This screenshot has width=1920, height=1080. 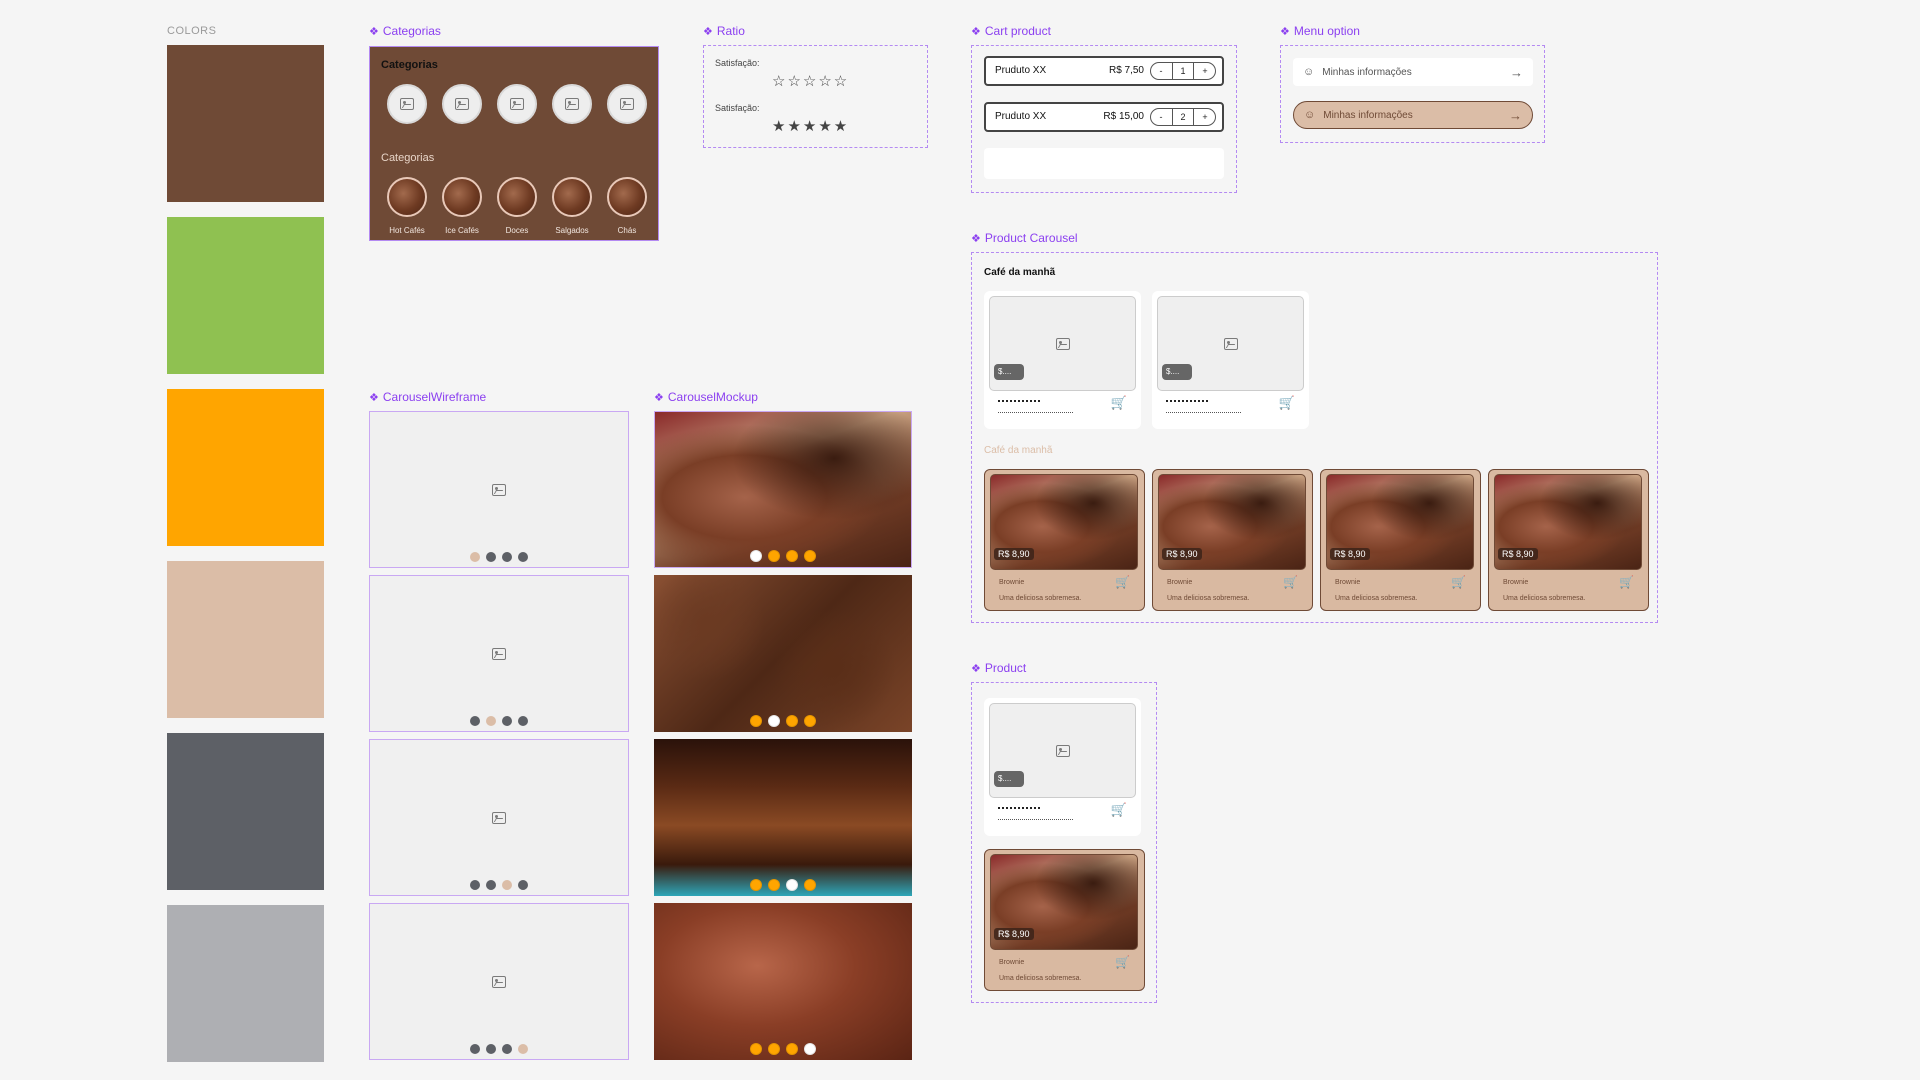 I want to click on category-image-hot-cafes, so click(x=407, y=197).